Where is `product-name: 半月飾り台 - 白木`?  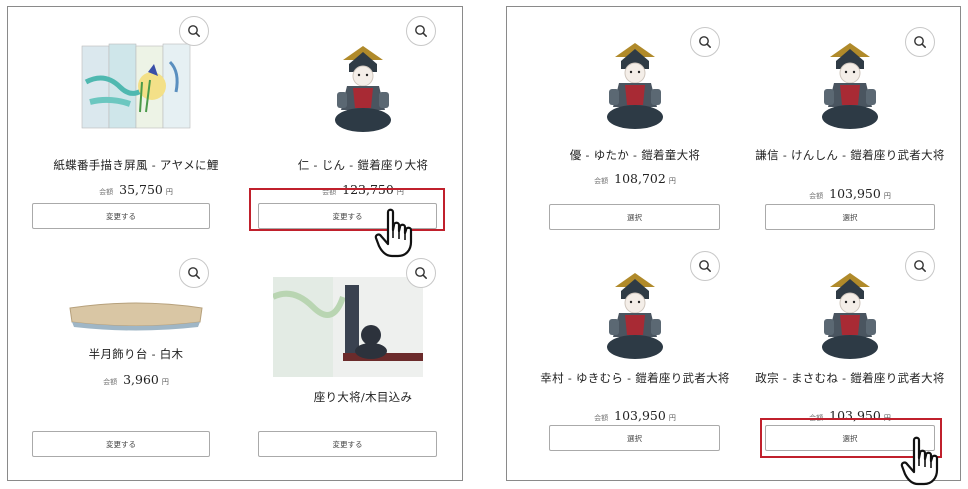 product-name: 半月飾り台 - 白木 is located at coordinates (136, 354).